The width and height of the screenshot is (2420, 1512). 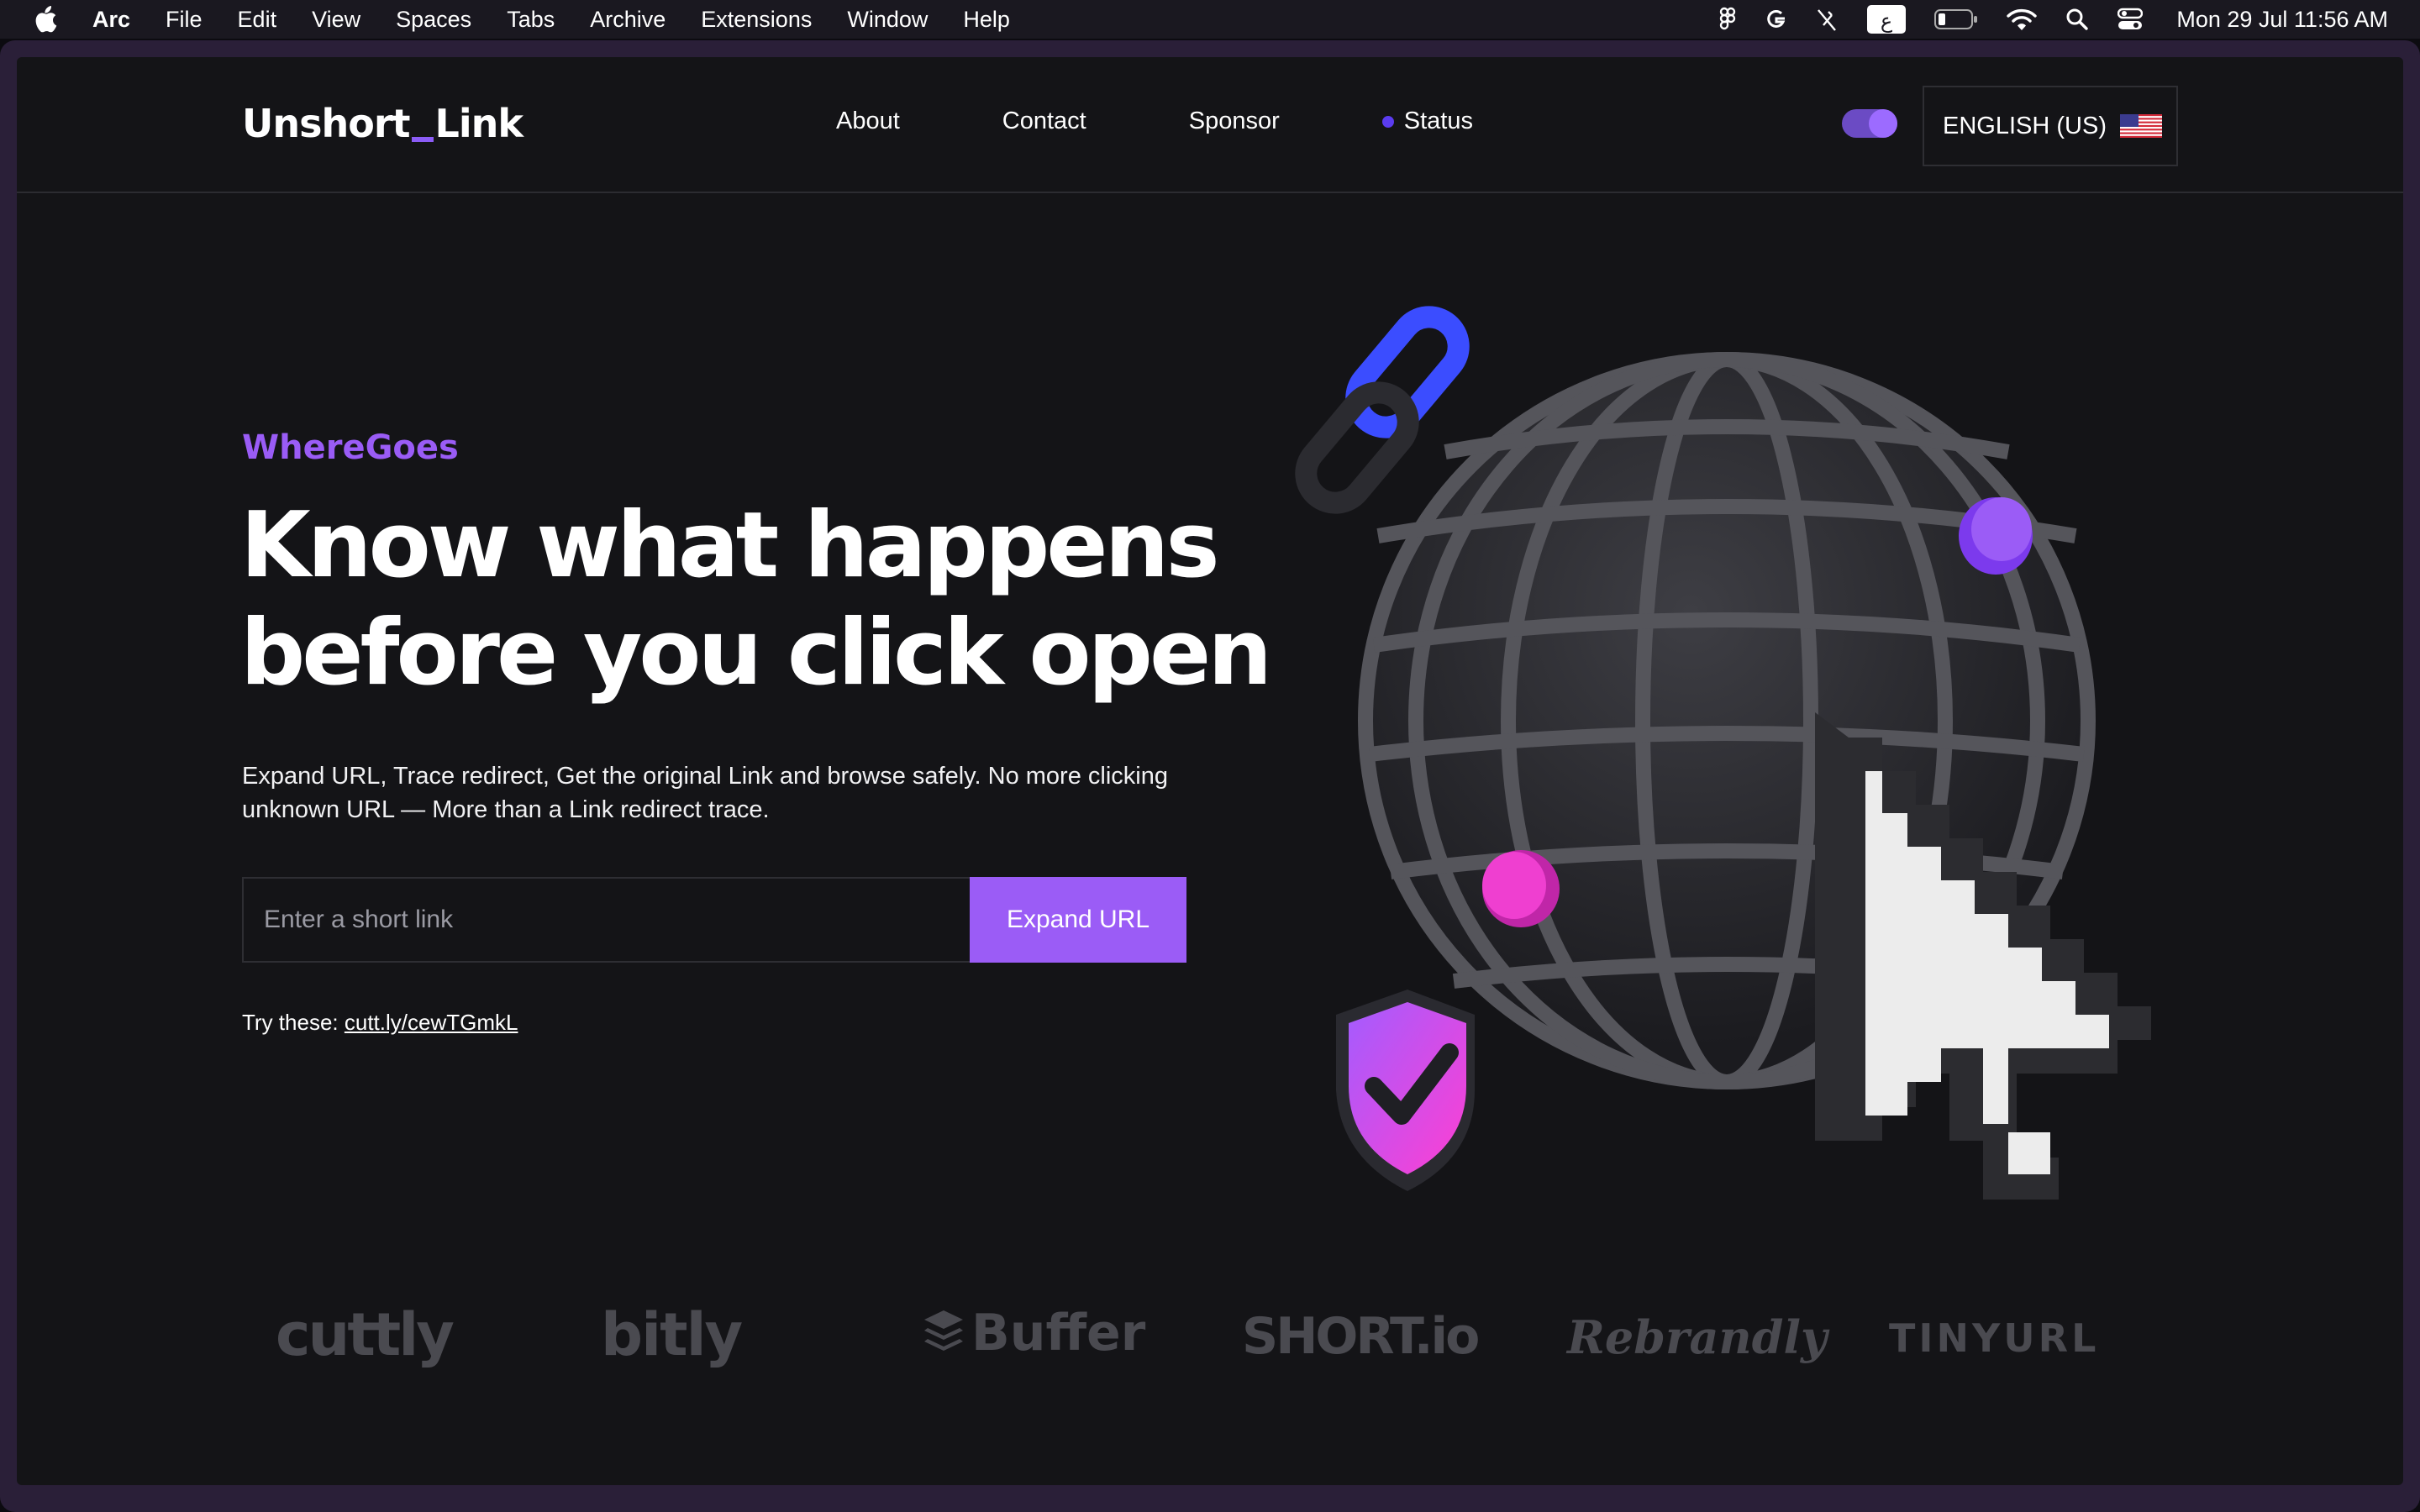 I want to click on hero-headline: Know what happens before you click open, so click(x=765, y=599).